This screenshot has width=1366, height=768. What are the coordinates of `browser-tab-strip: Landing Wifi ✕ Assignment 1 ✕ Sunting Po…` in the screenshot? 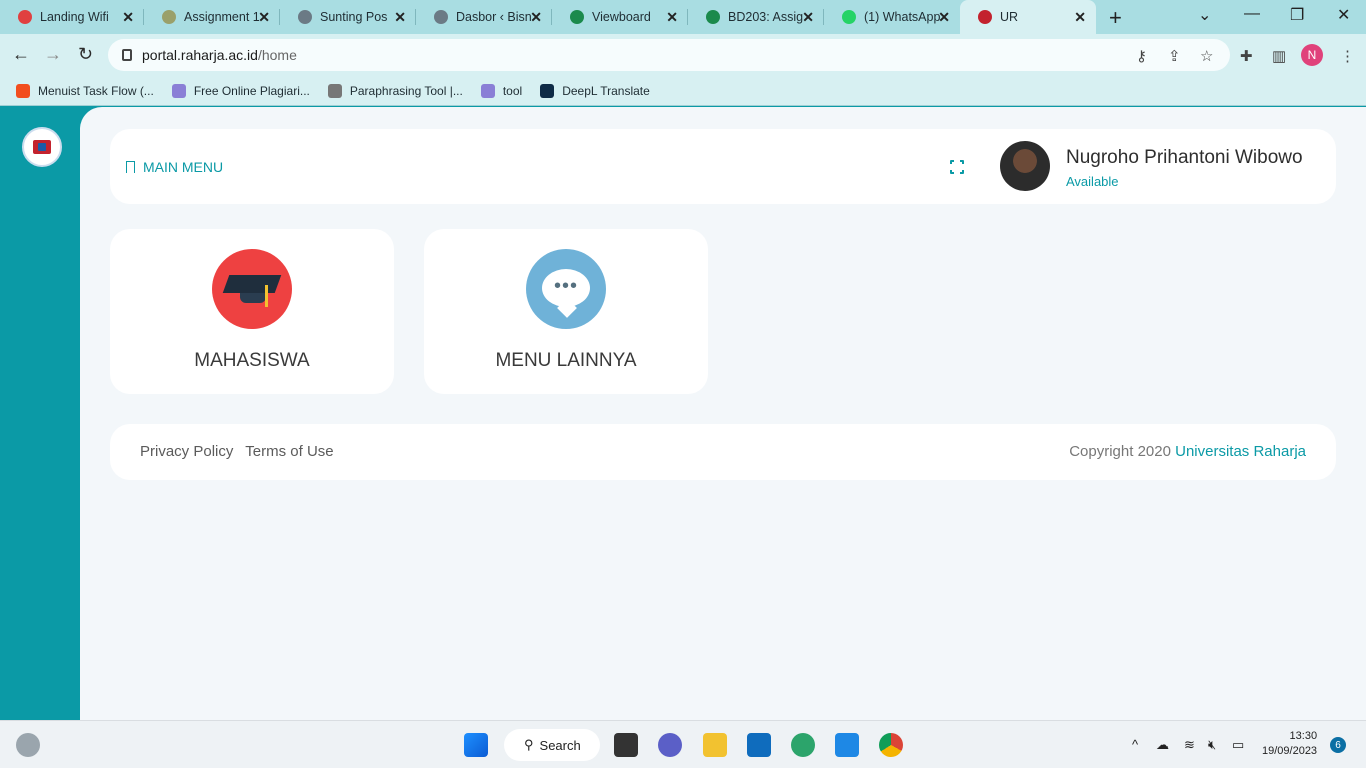 It's located at (683, 17).